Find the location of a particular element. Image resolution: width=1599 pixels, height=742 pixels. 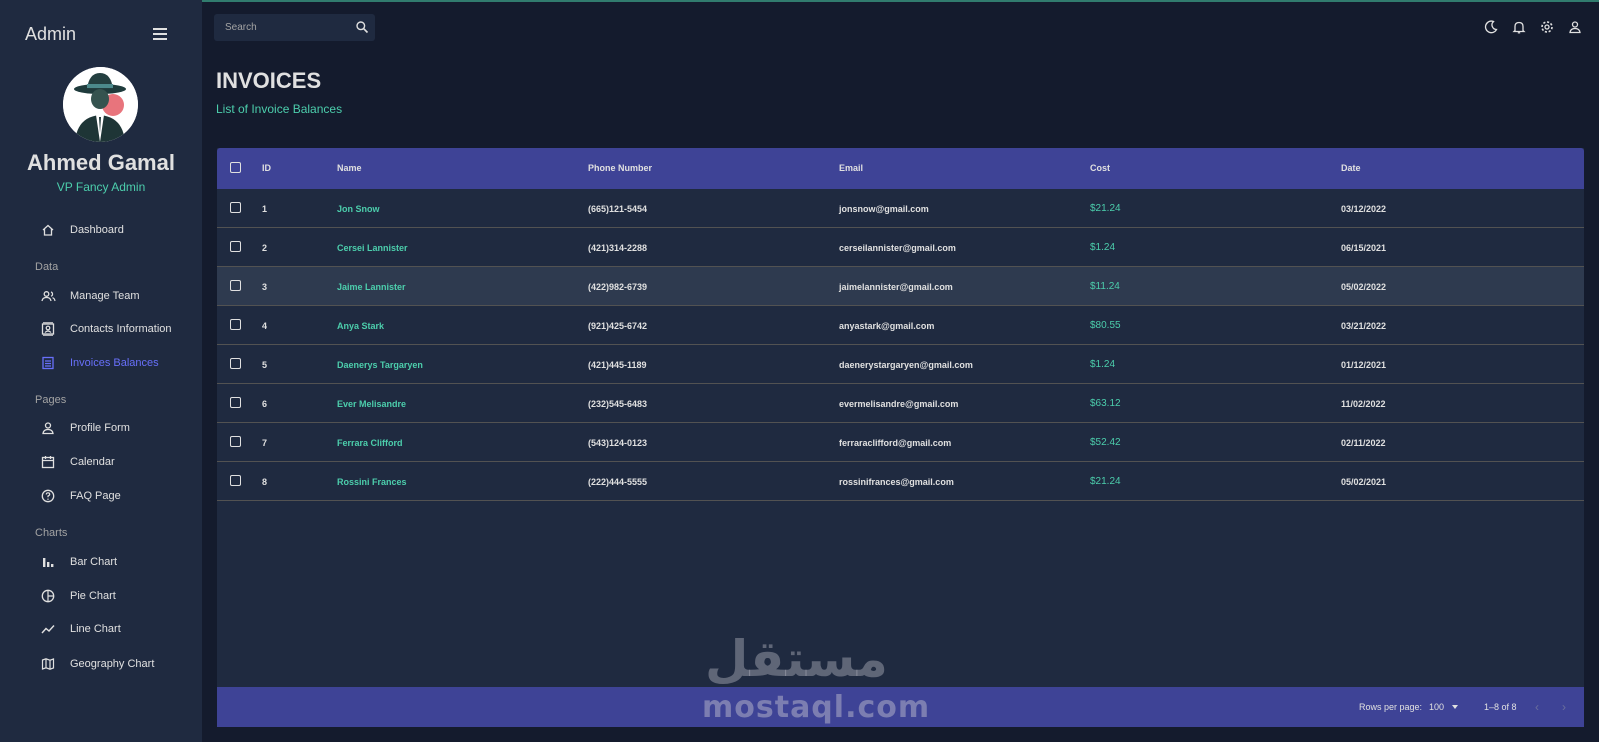

watermark-logo-latin: mostaql.com is located at coordinates (816, 707).